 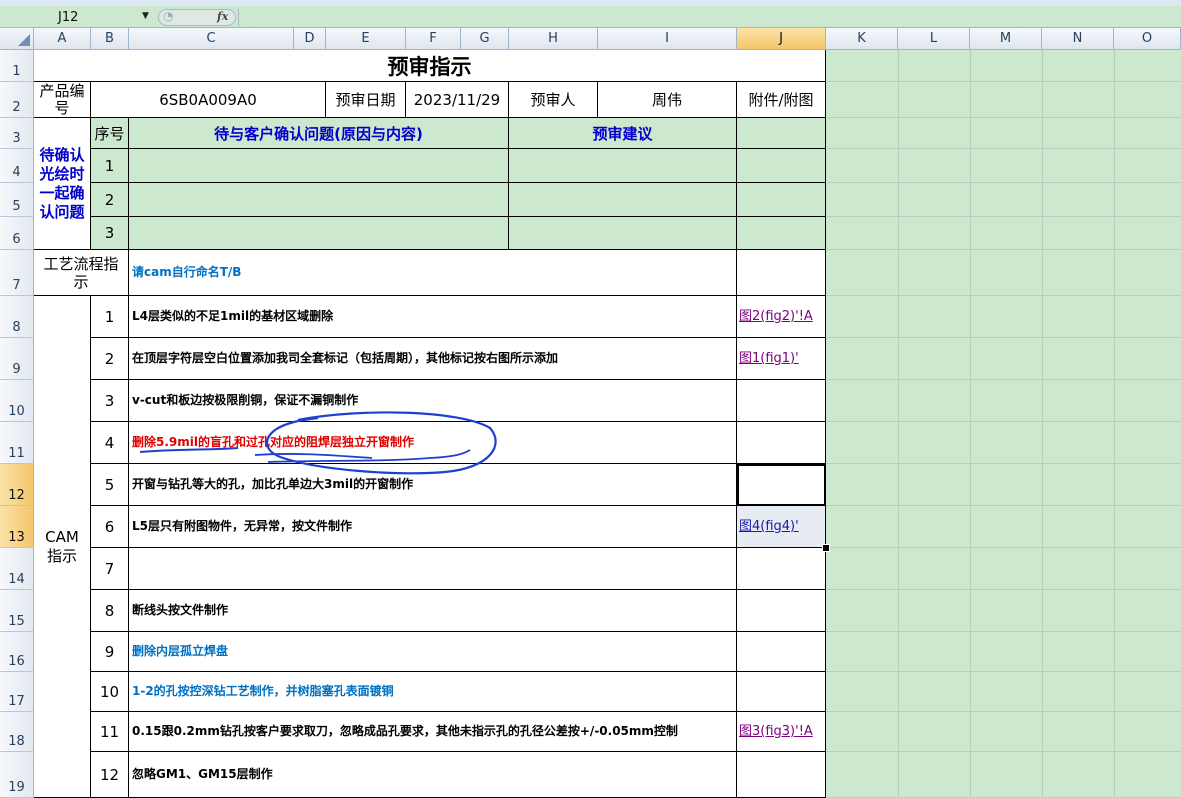 I want to click on cam-item-text: 开窗与钻孔等大的孔，加比孔单边大3mil的开窗制作, so click(x=433, y=485).